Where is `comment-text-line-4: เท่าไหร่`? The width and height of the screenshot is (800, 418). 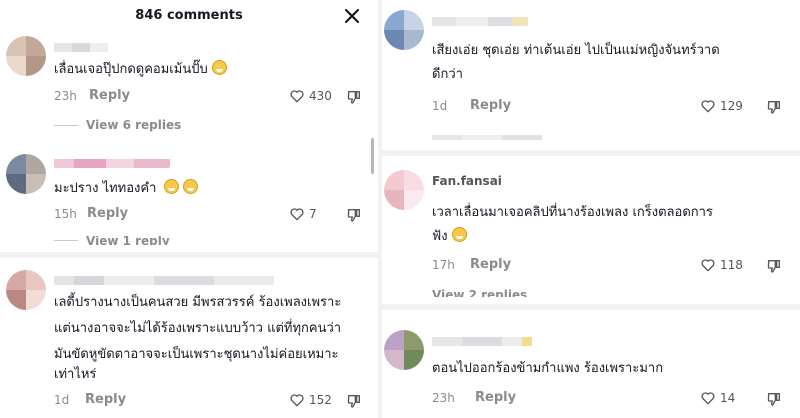 comment-text-line-4: เท่าไหร่ is located at coordinates (75, 374).